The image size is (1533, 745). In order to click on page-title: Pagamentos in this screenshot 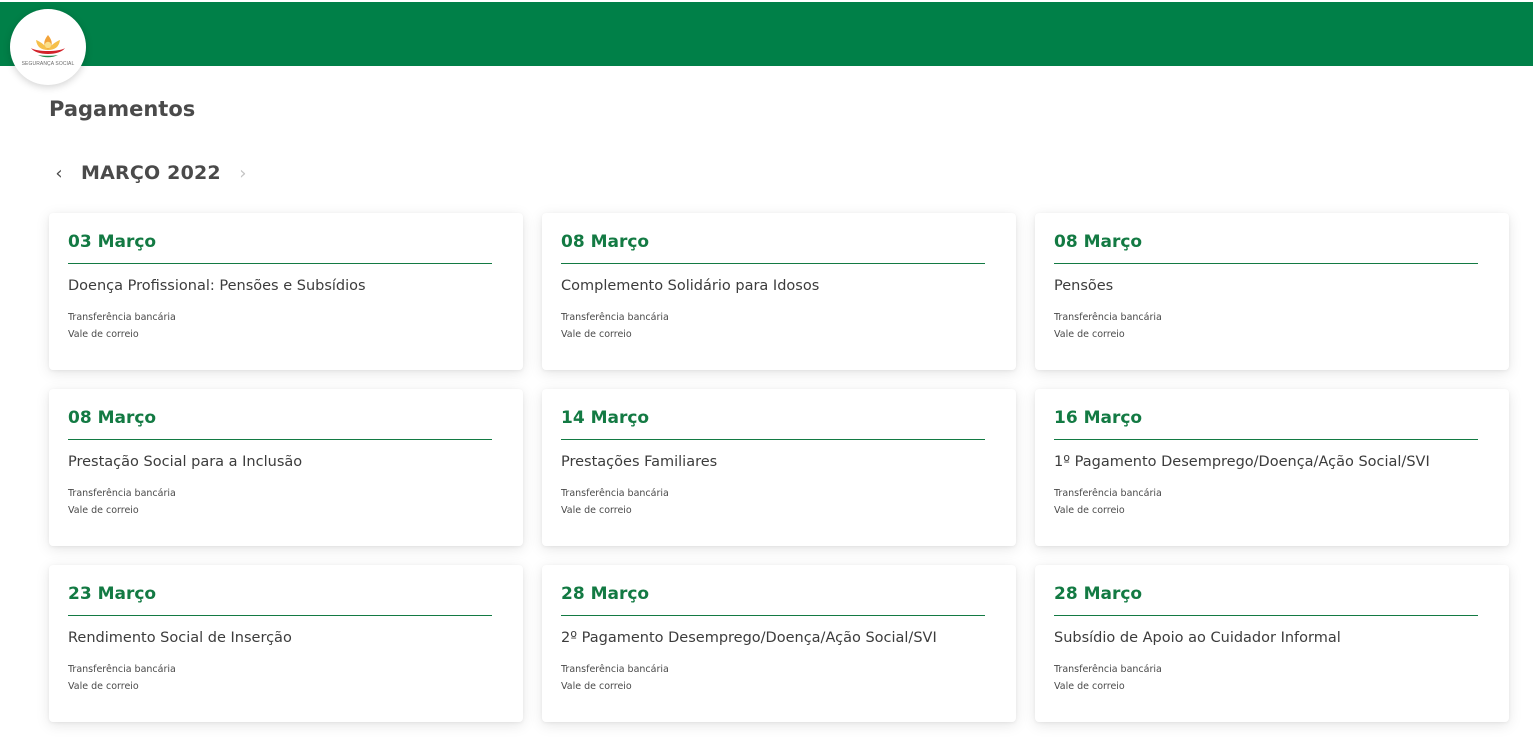, I will do `click(122, 109)`.